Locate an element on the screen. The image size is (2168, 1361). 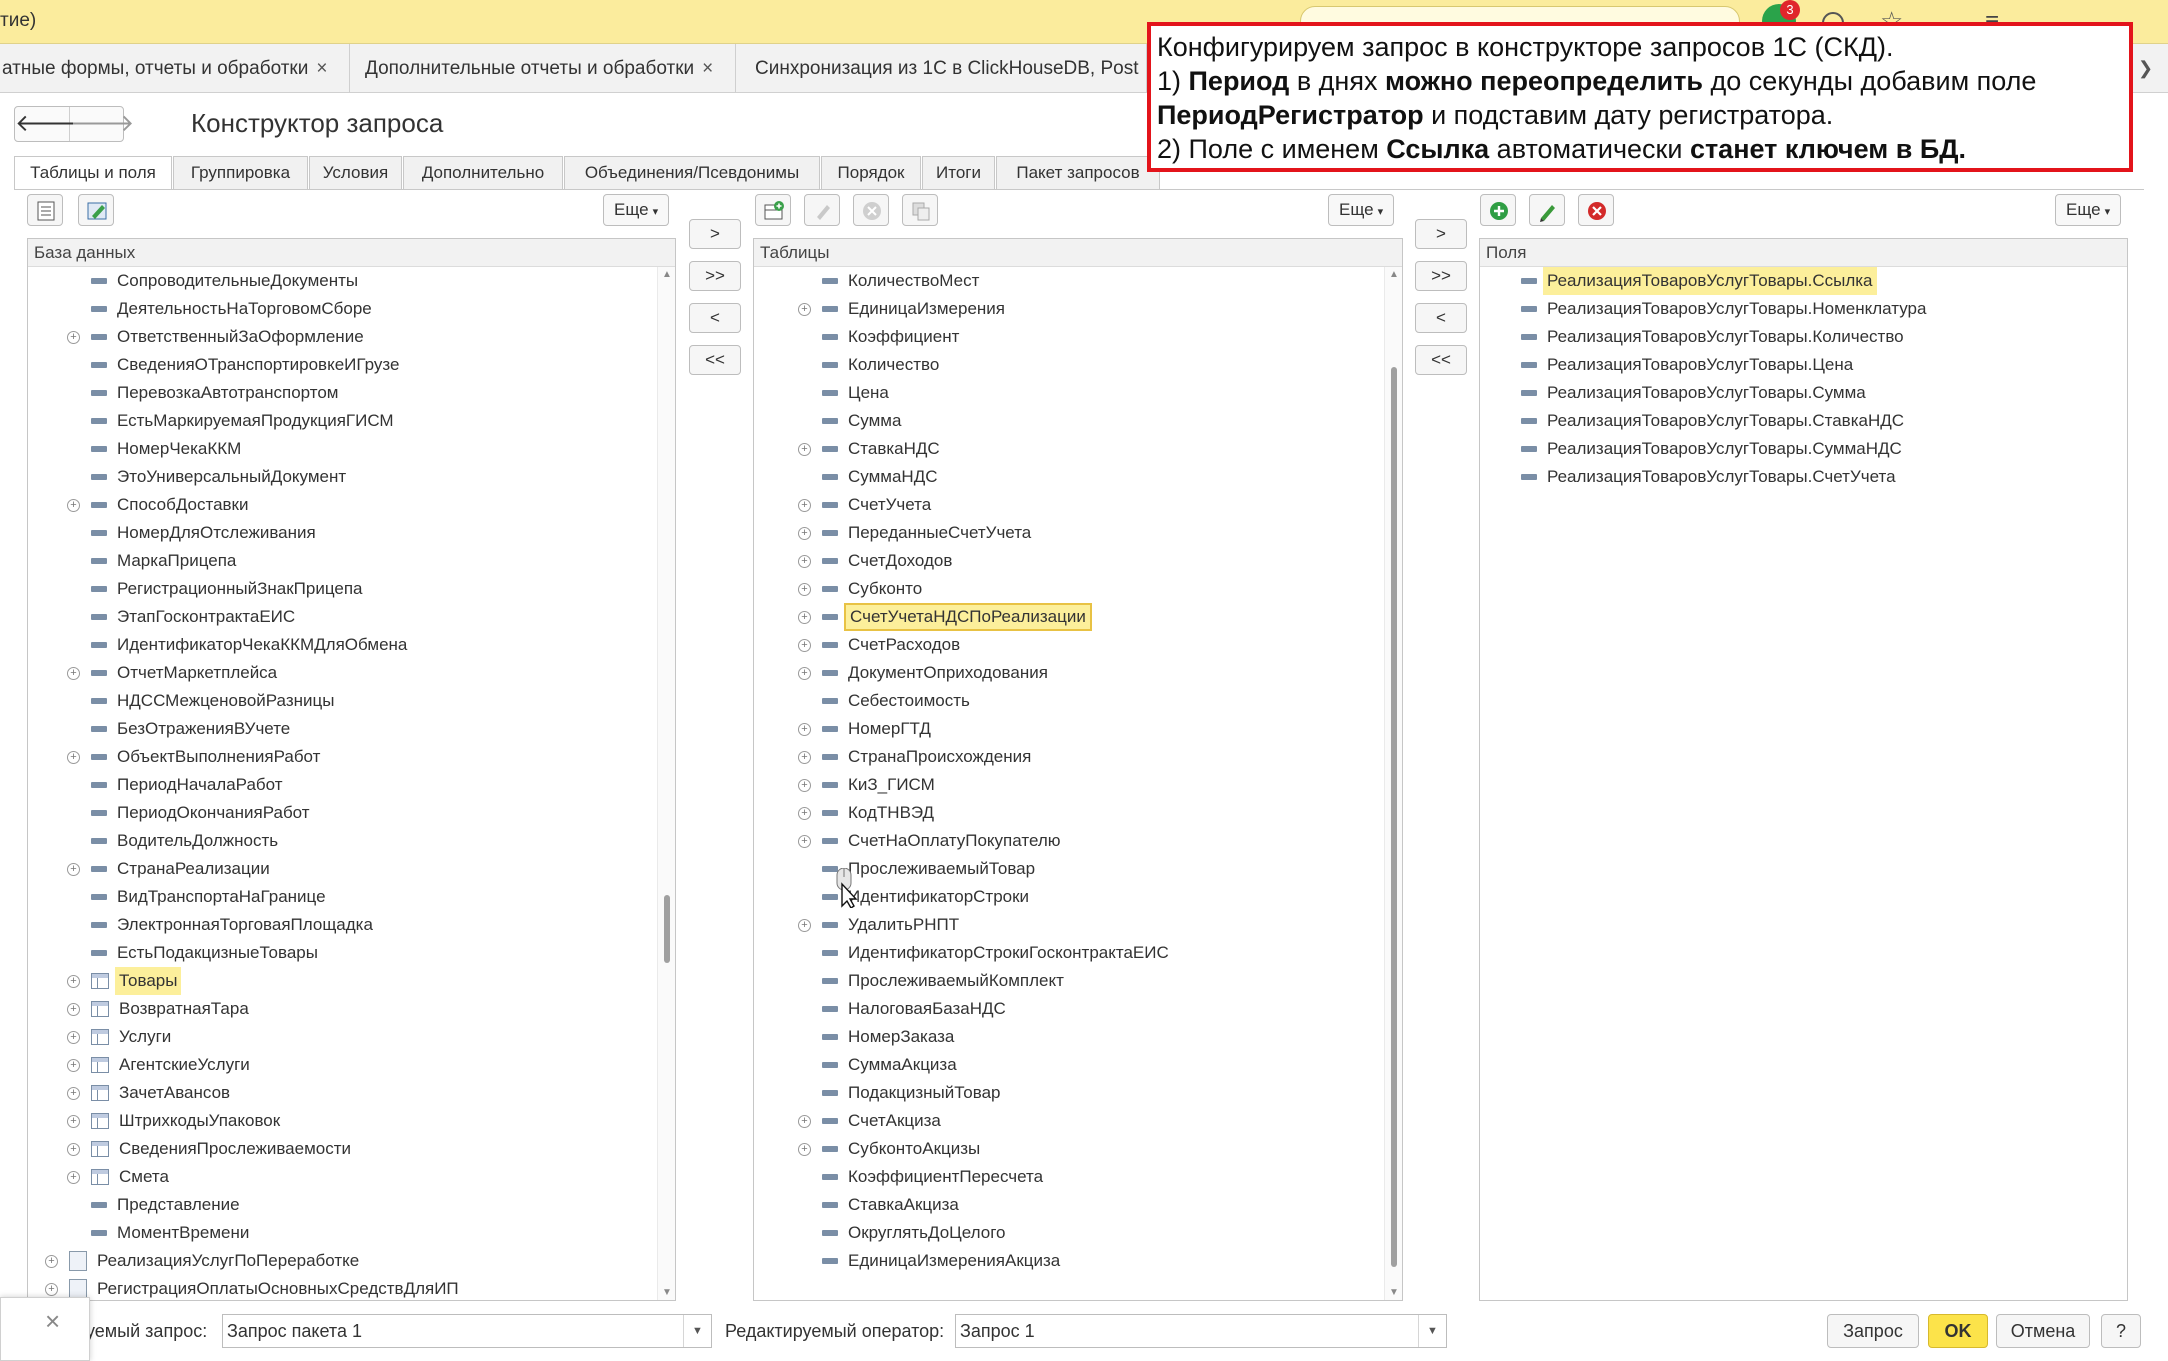
tab-tables-and-fields: Таблицы и поля is located at coordinates (93, 173).